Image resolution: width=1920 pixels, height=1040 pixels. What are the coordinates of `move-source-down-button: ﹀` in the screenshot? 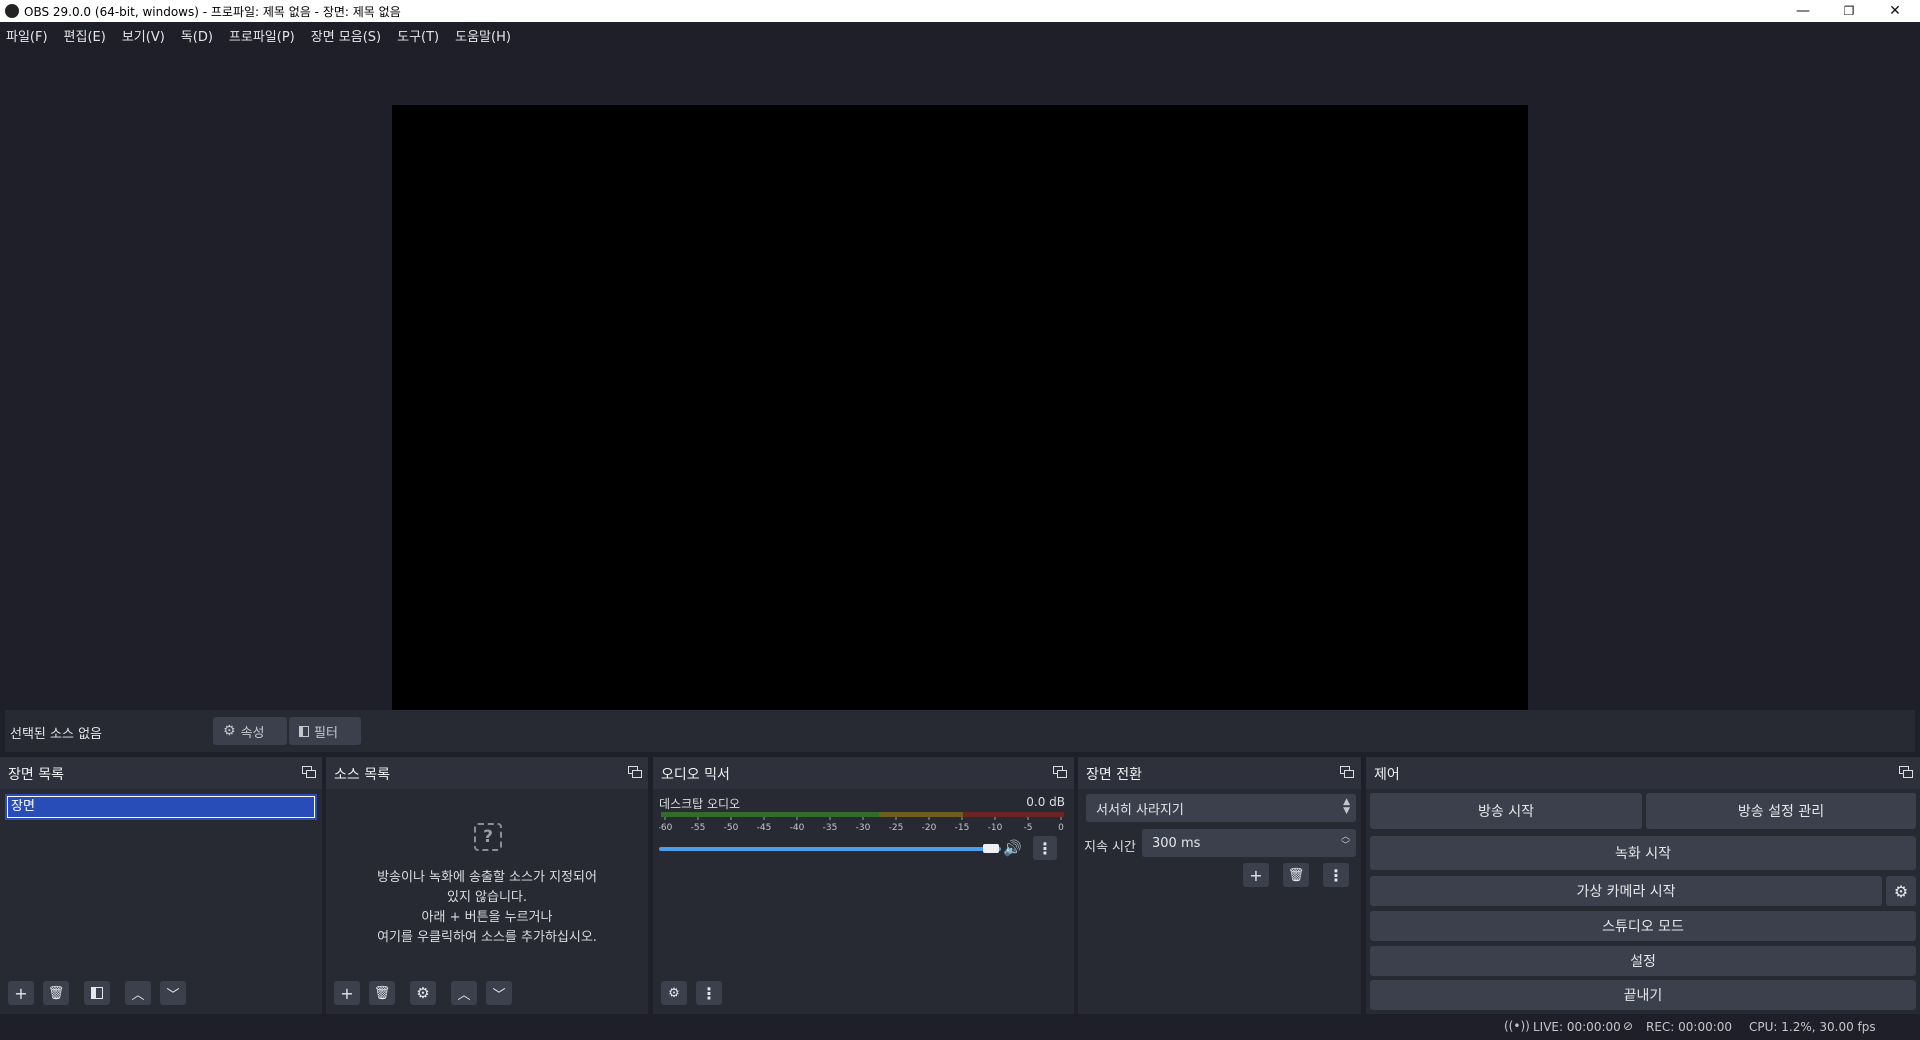 It's located at (499, 993).